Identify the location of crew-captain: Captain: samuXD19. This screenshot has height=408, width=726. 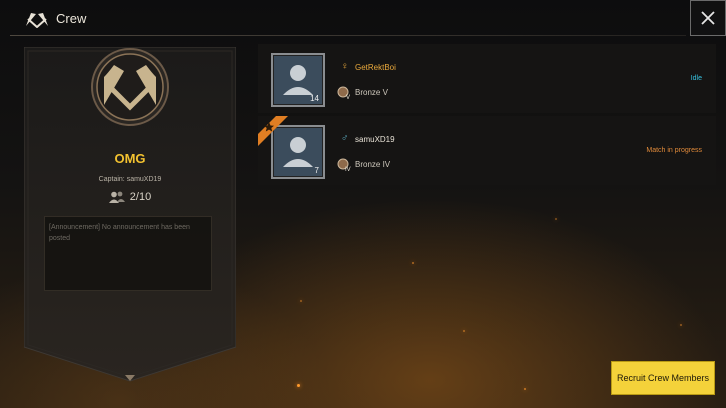
(130, 179).